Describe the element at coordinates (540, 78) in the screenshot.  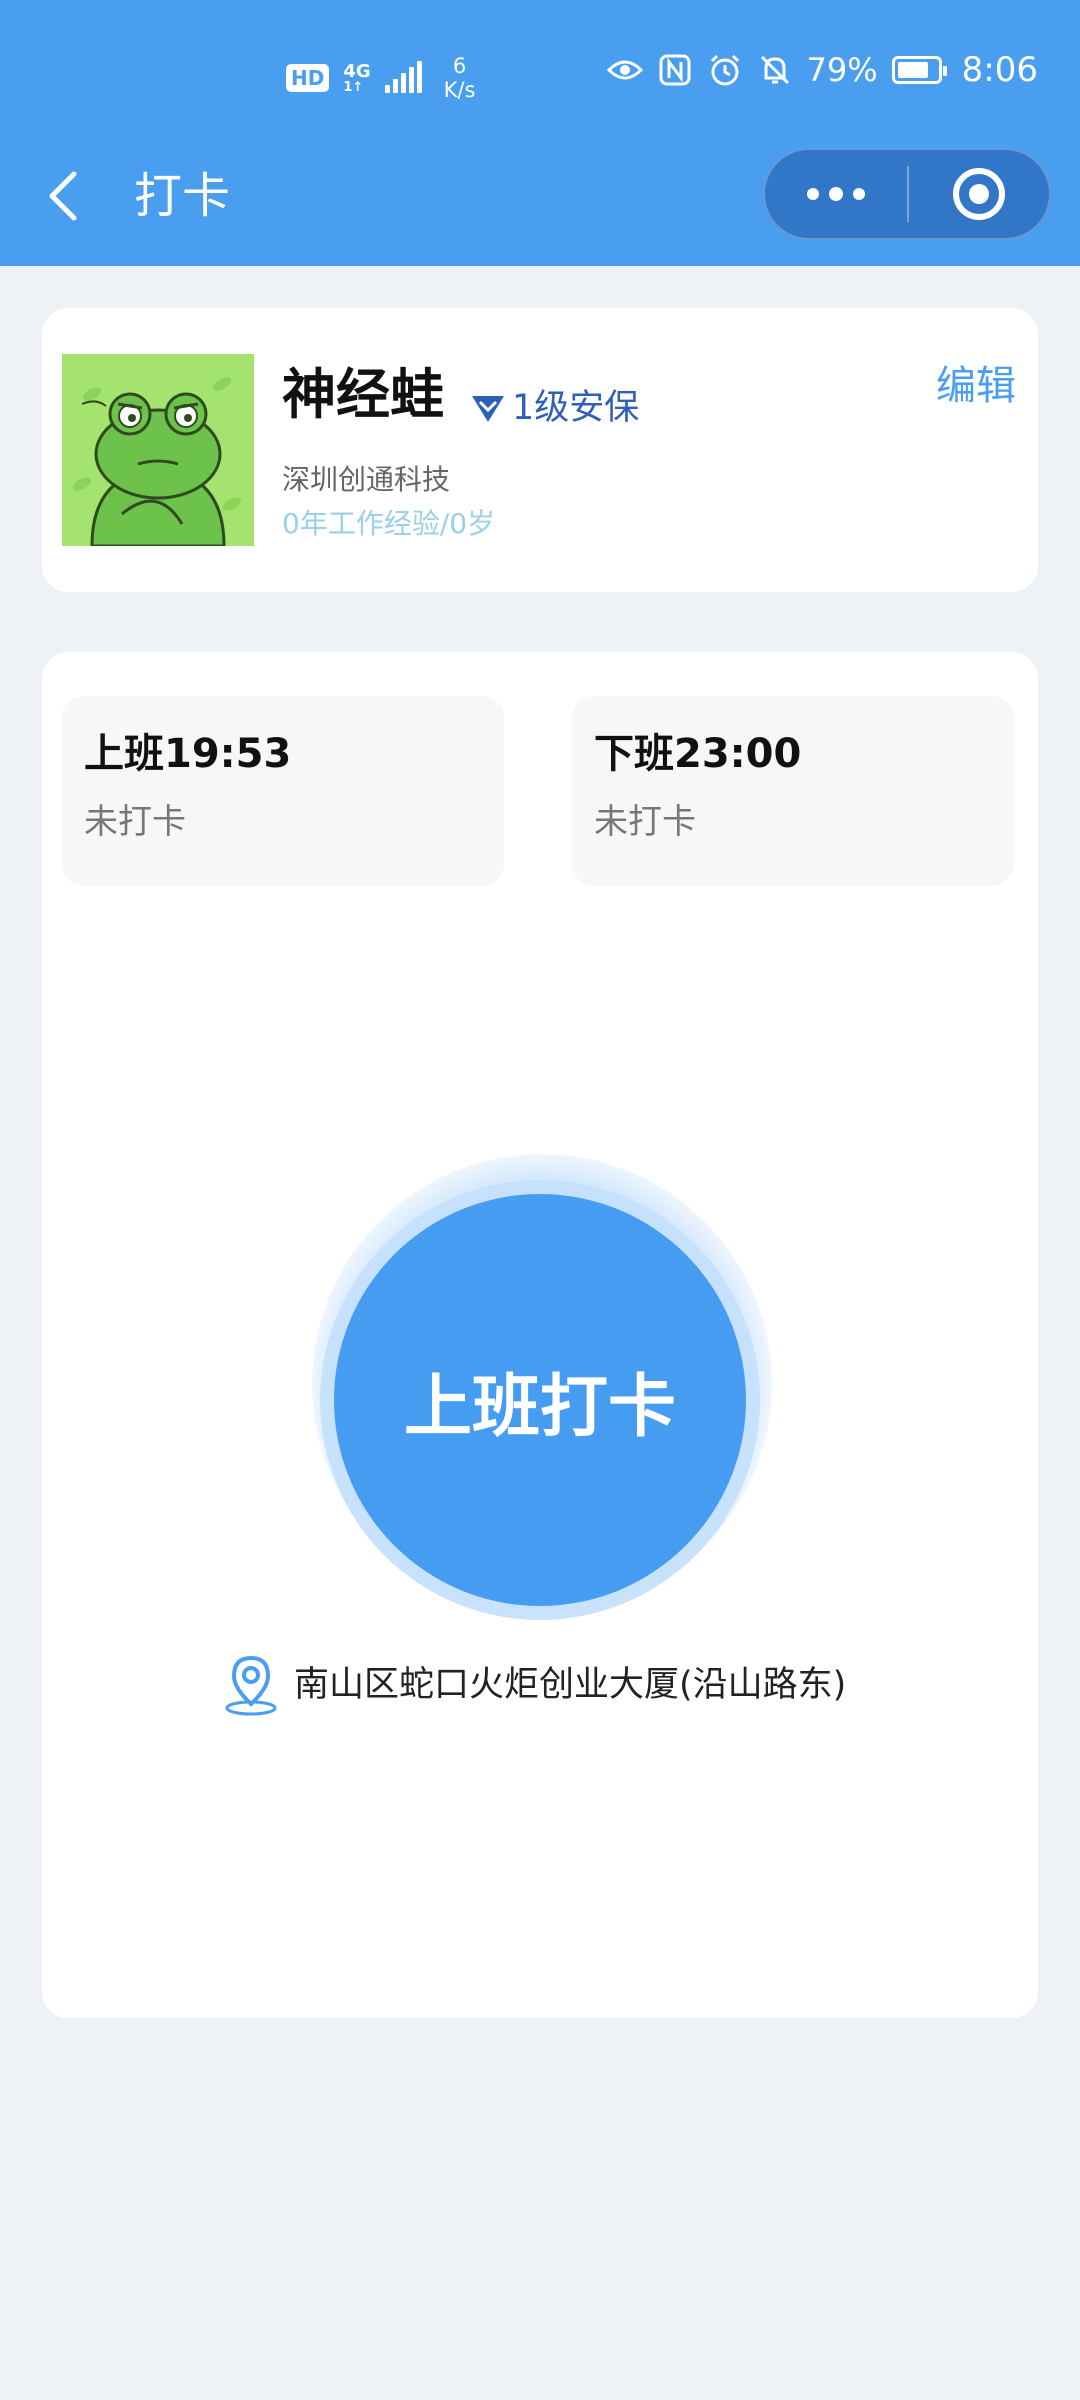
I see `status-bar: HD 4G 1↑ 6 K/s 79% 8:06` at that location.